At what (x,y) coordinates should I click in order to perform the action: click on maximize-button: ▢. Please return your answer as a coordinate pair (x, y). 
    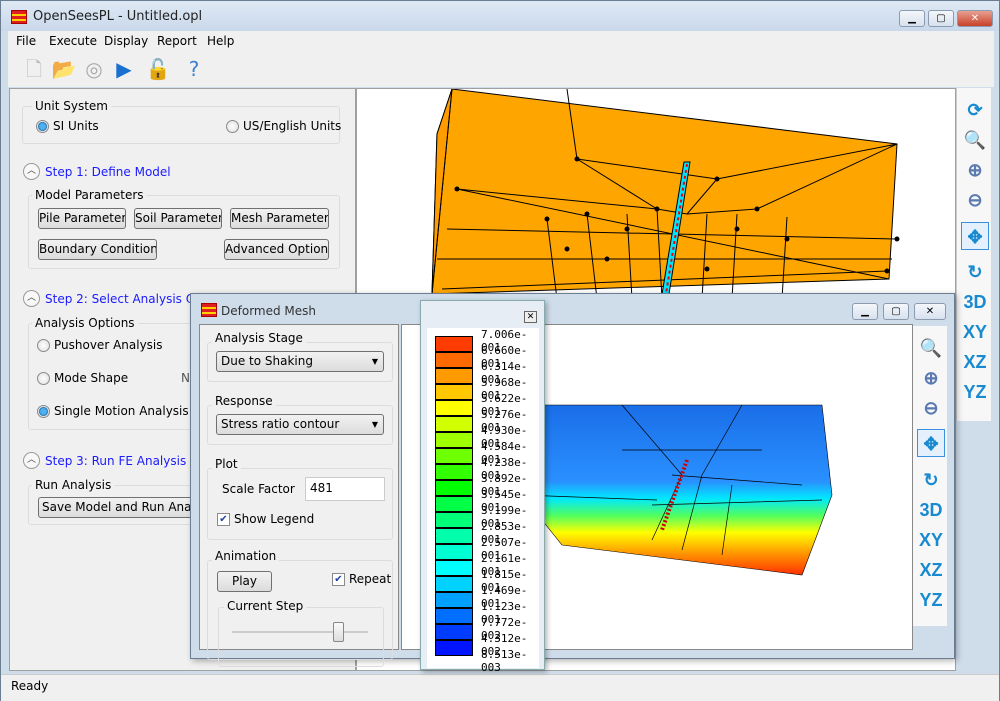
    Looking at the image, I should click on (941, 18).